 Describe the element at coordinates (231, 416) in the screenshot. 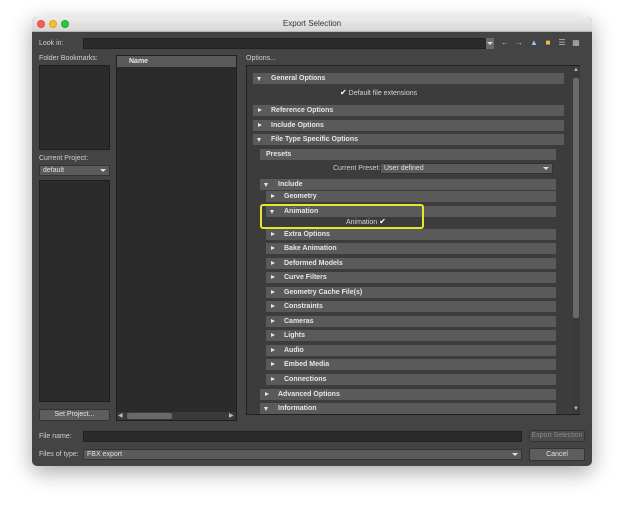

I see `scroll-right-icon: ▶` at that location.